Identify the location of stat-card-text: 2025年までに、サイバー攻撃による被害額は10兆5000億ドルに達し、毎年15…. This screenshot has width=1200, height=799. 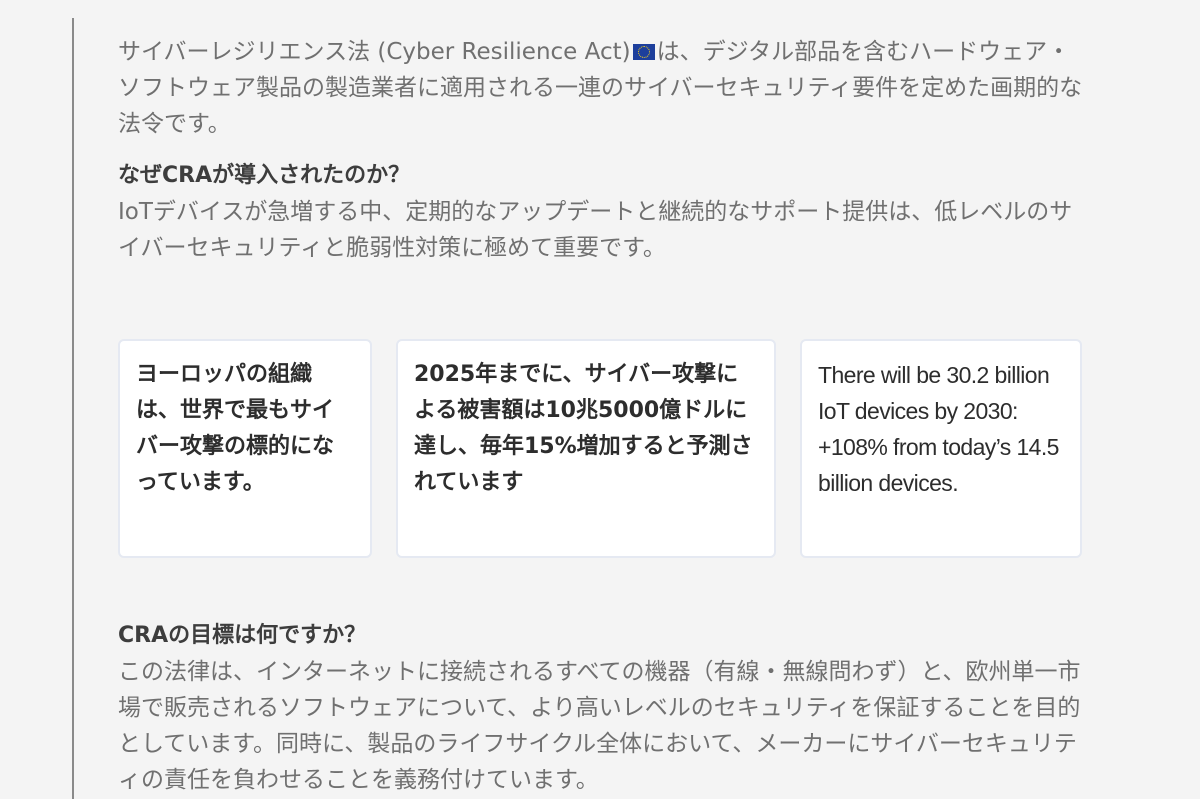
(583, 428).